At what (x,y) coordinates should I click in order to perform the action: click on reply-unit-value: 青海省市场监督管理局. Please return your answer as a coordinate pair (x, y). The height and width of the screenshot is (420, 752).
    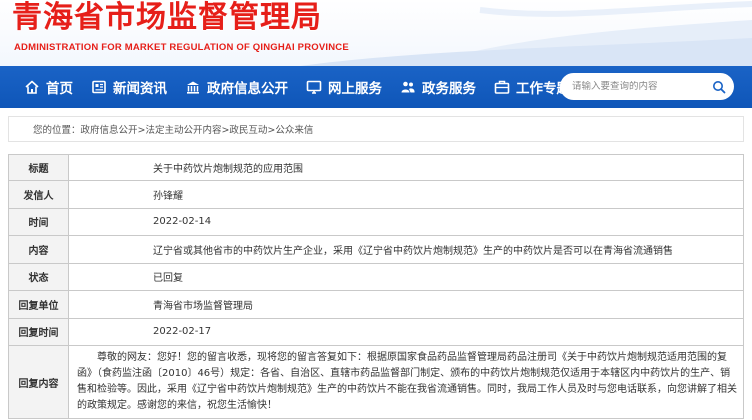
    Looking at the image, I should click on (406, 304).